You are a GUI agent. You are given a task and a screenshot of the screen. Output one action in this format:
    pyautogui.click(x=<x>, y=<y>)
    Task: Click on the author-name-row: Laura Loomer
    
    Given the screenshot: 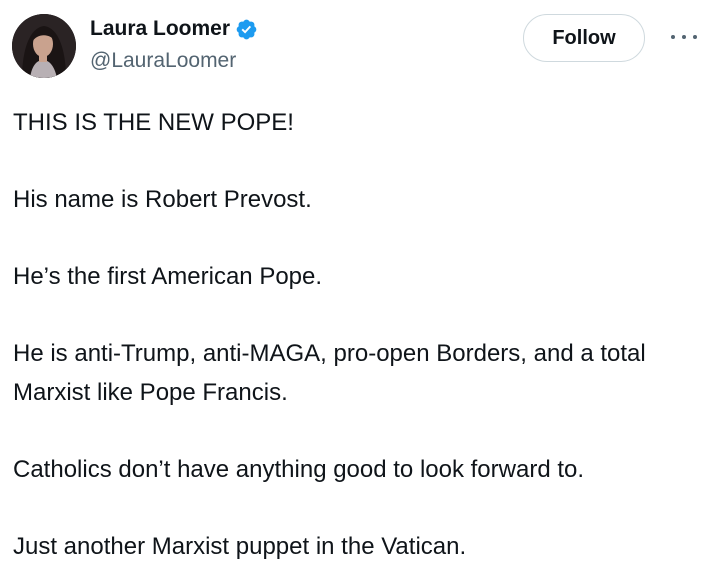 What is the action you would take?
    pyautogui.click(x=174, y=29)
    